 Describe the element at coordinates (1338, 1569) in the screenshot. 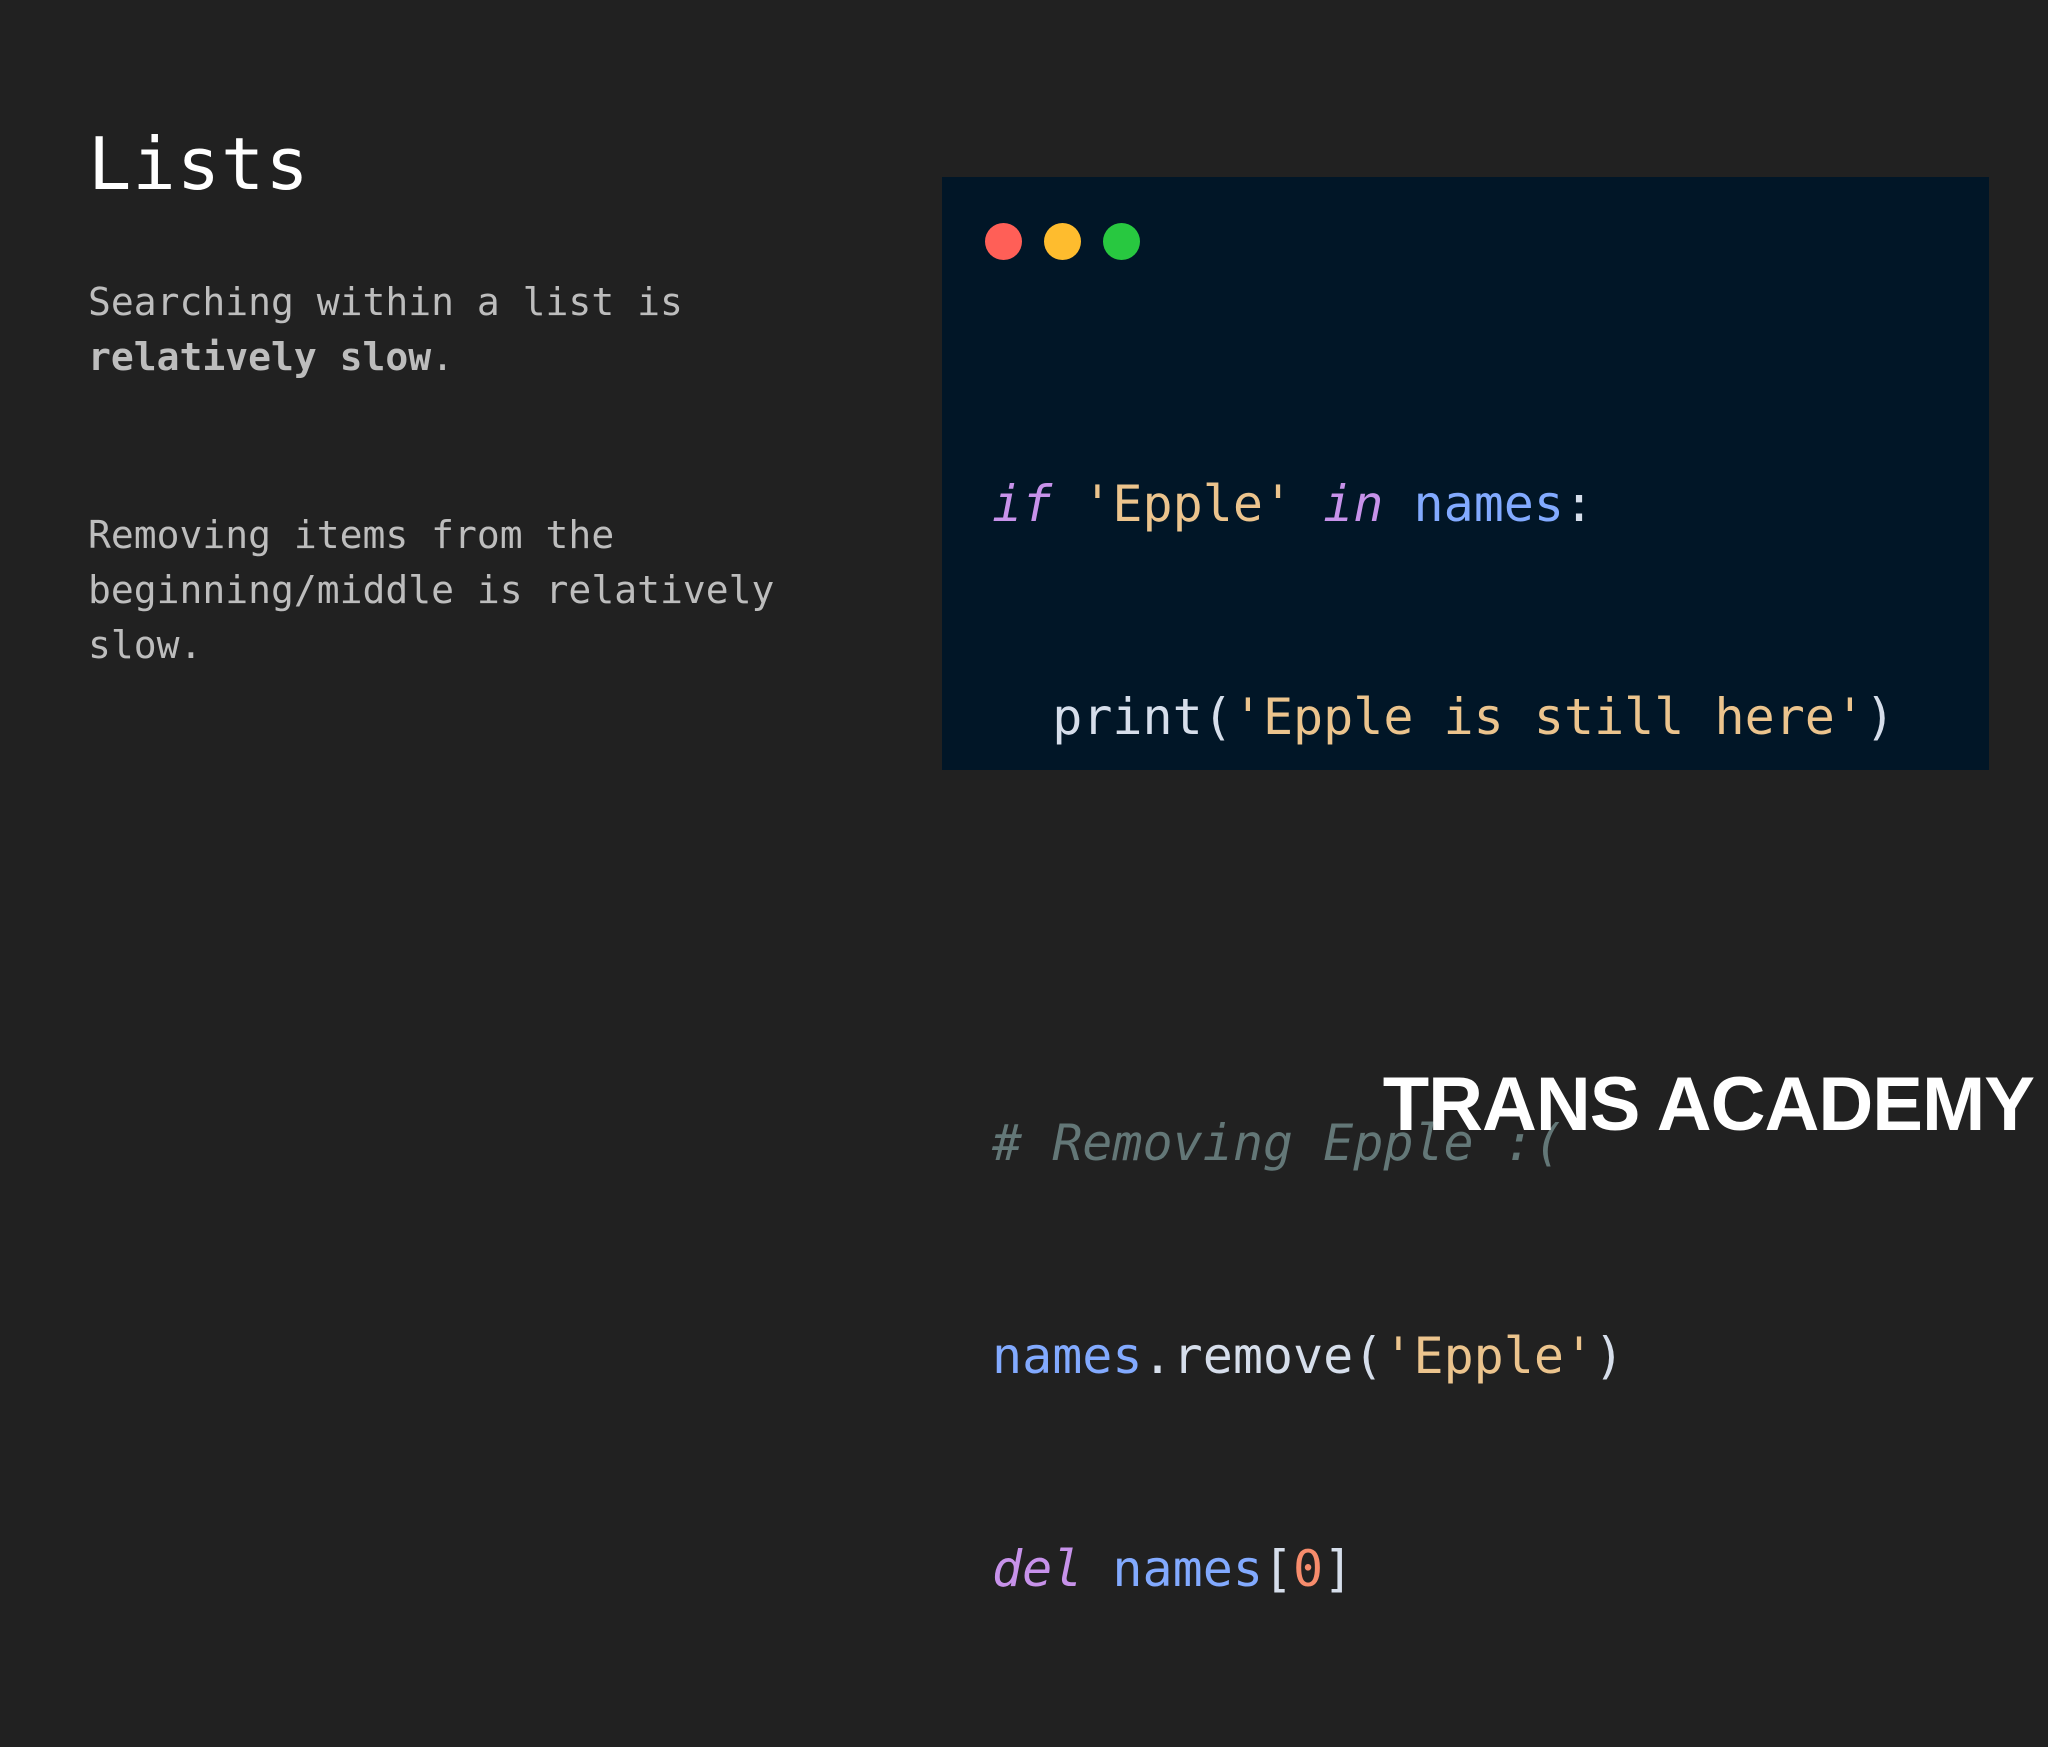

I see `punc-close-bracket: ]` at that location.